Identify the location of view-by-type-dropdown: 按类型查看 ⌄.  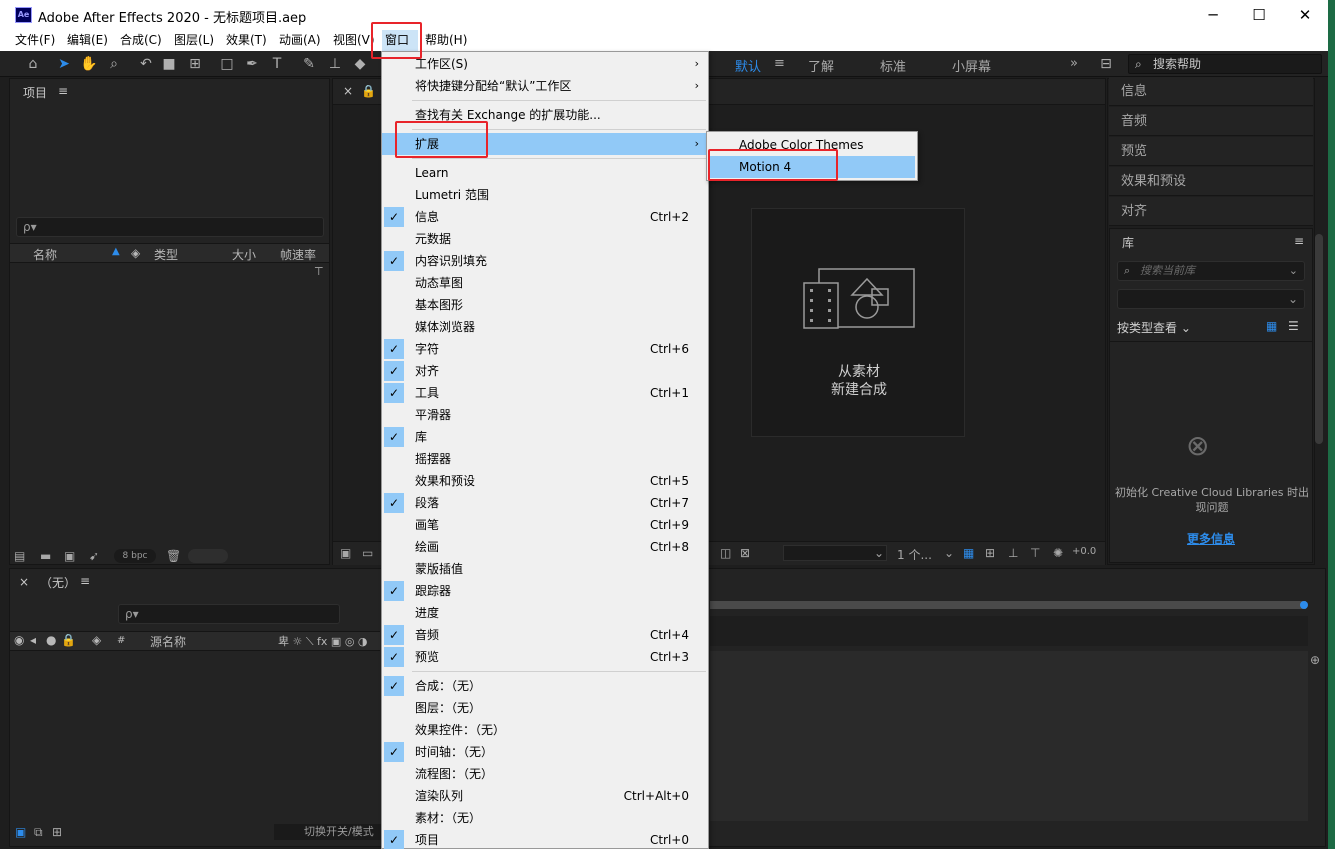
(1154, 327).